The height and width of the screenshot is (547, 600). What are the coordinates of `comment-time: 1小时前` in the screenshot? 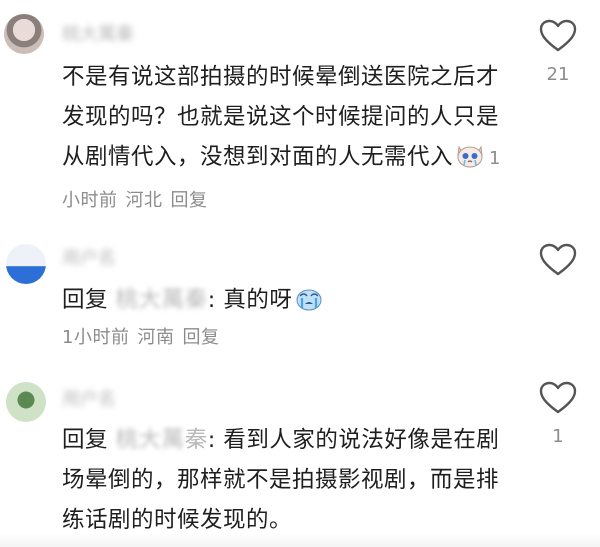 It's located at (96, 337).